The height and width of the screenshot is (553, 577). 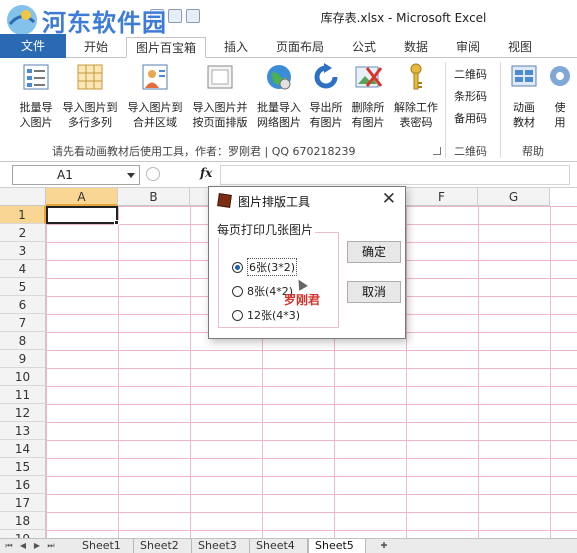 What do you see at coordinates (23, 413) in the screenshot?
I see `row-header: 12` at bounding box center [23, 413].